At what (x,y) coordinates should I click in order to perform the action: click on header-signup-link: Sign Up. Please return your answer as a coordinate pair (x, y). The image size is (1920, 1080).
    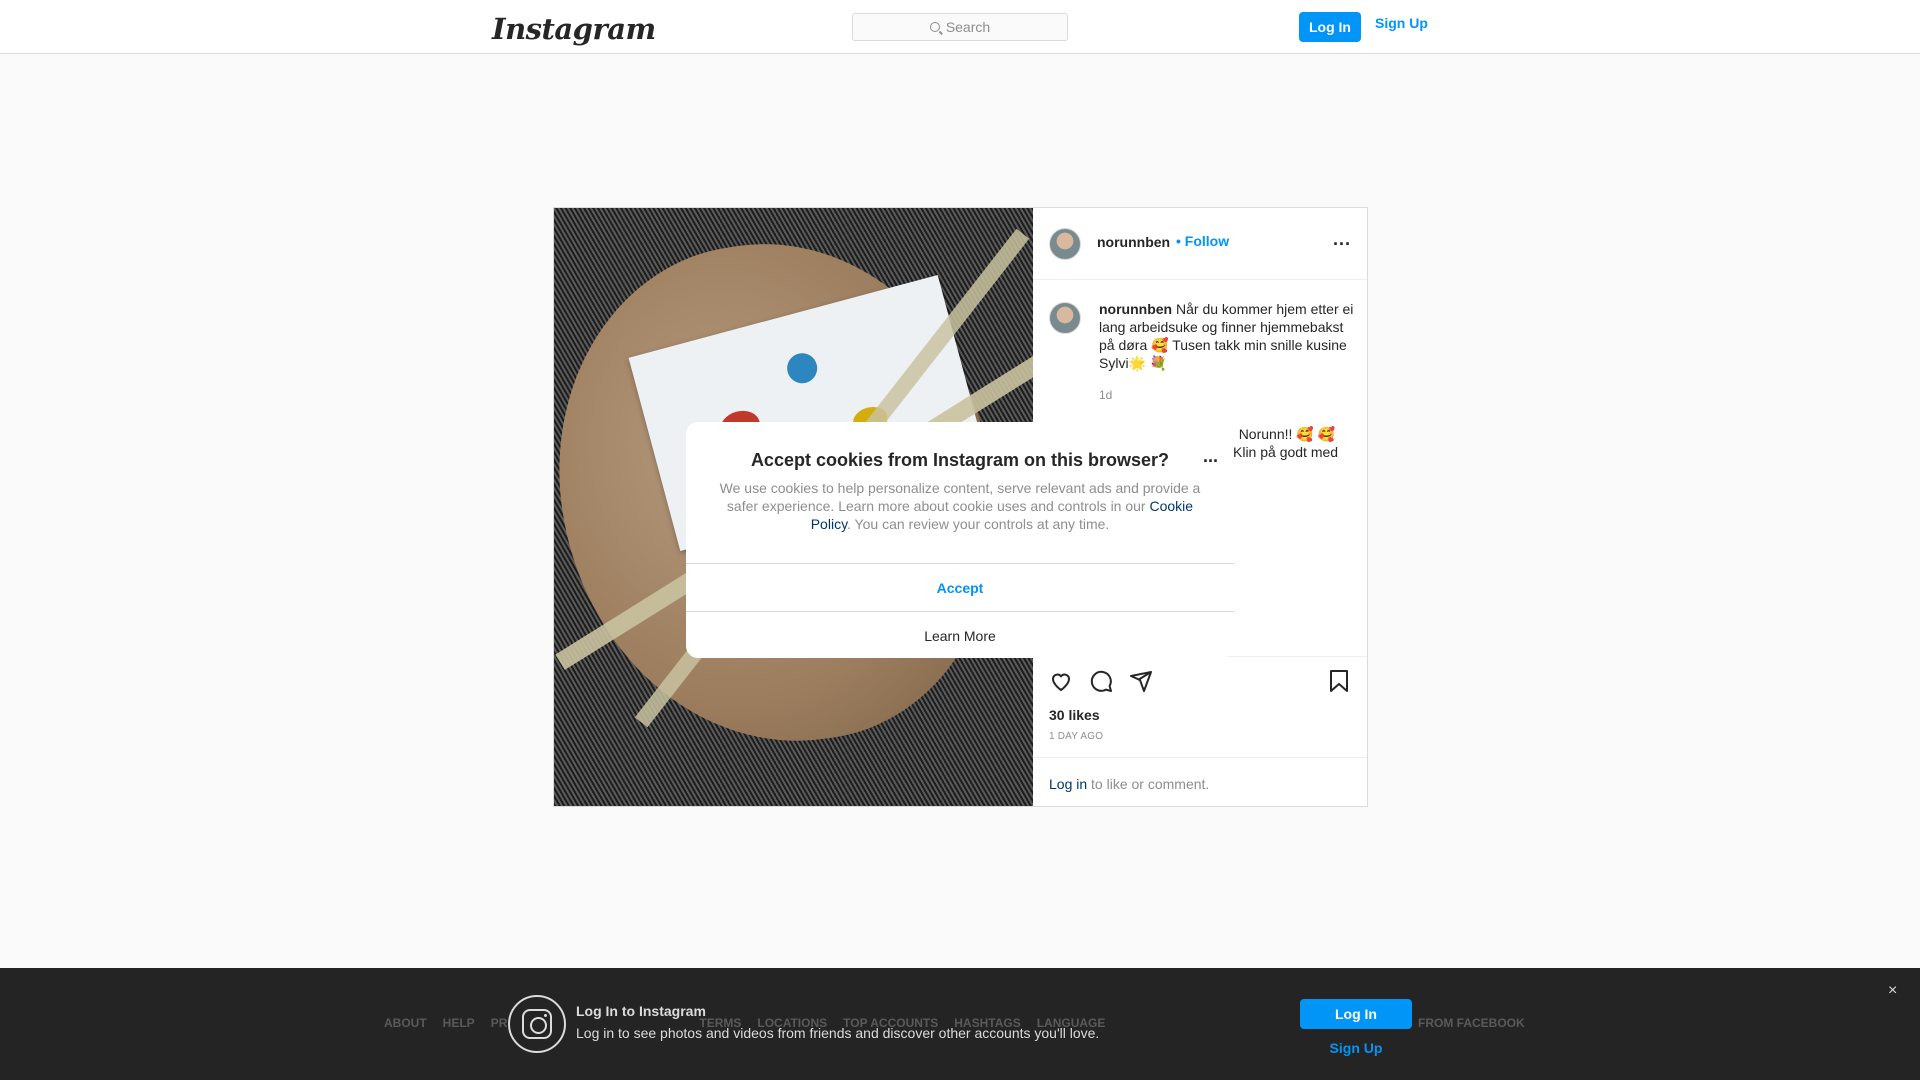
    Looking at the image, I should click on (1401, 23).